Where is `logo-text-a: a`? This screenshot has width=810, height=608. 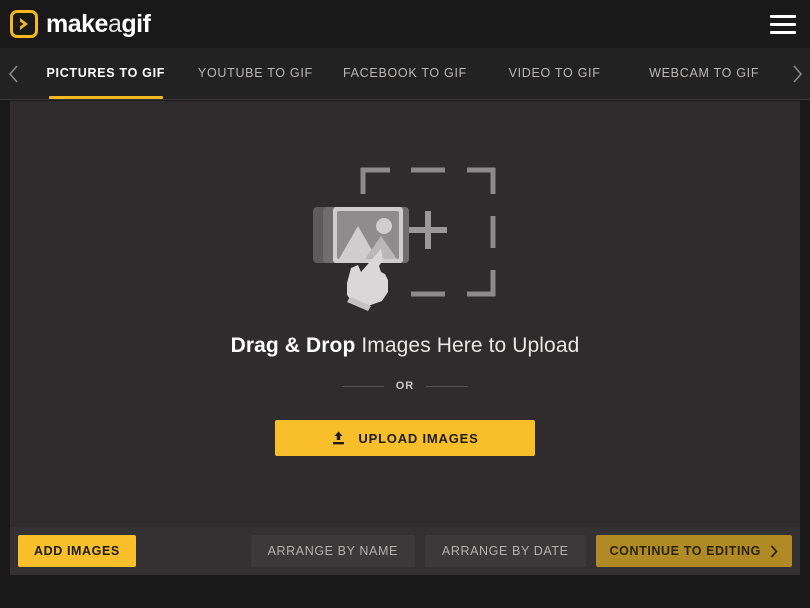 logo-text-a: a is located at coordinates (114, 23).